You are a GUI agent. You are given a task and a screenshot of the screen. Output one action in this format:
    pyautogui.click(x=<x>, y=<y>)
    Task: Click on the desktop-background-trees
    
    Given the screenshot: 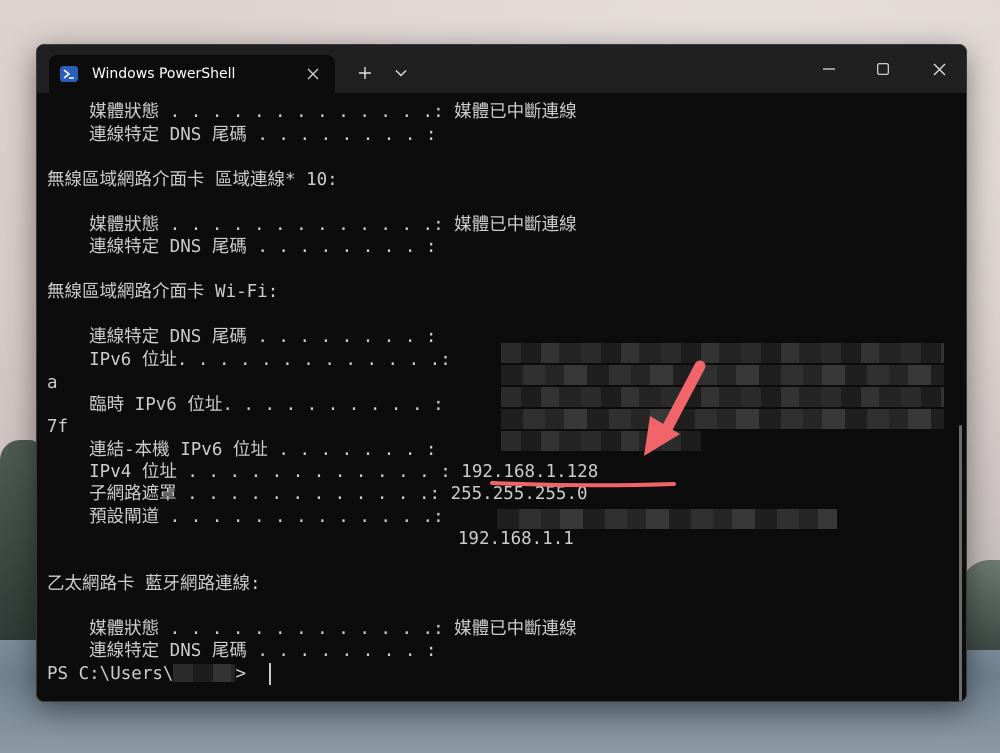 What is the action you would take?
    pyautogui.click(x=20, y=540)
    